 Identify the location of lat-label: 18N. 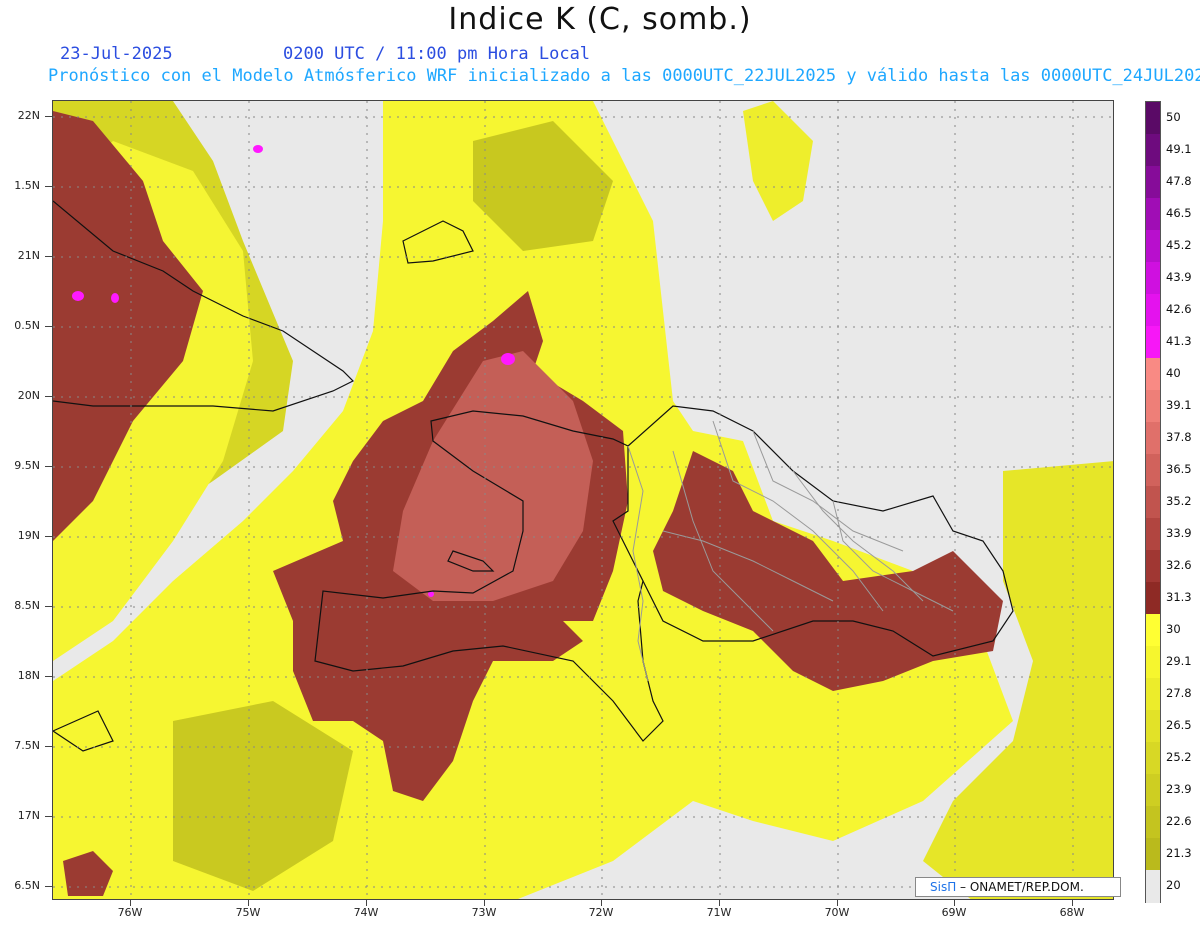
(28, 675).